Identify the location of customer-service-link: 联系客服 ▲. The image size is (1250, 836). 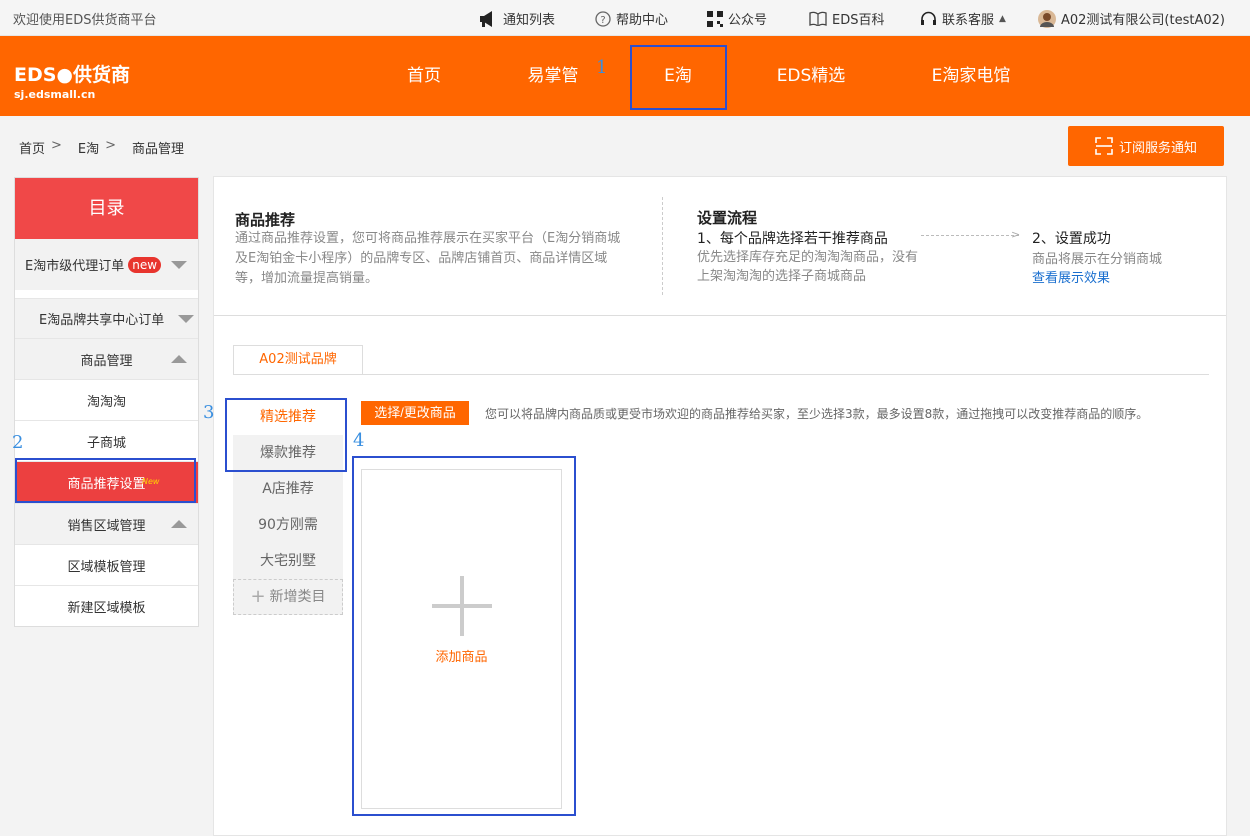
(963, 18).